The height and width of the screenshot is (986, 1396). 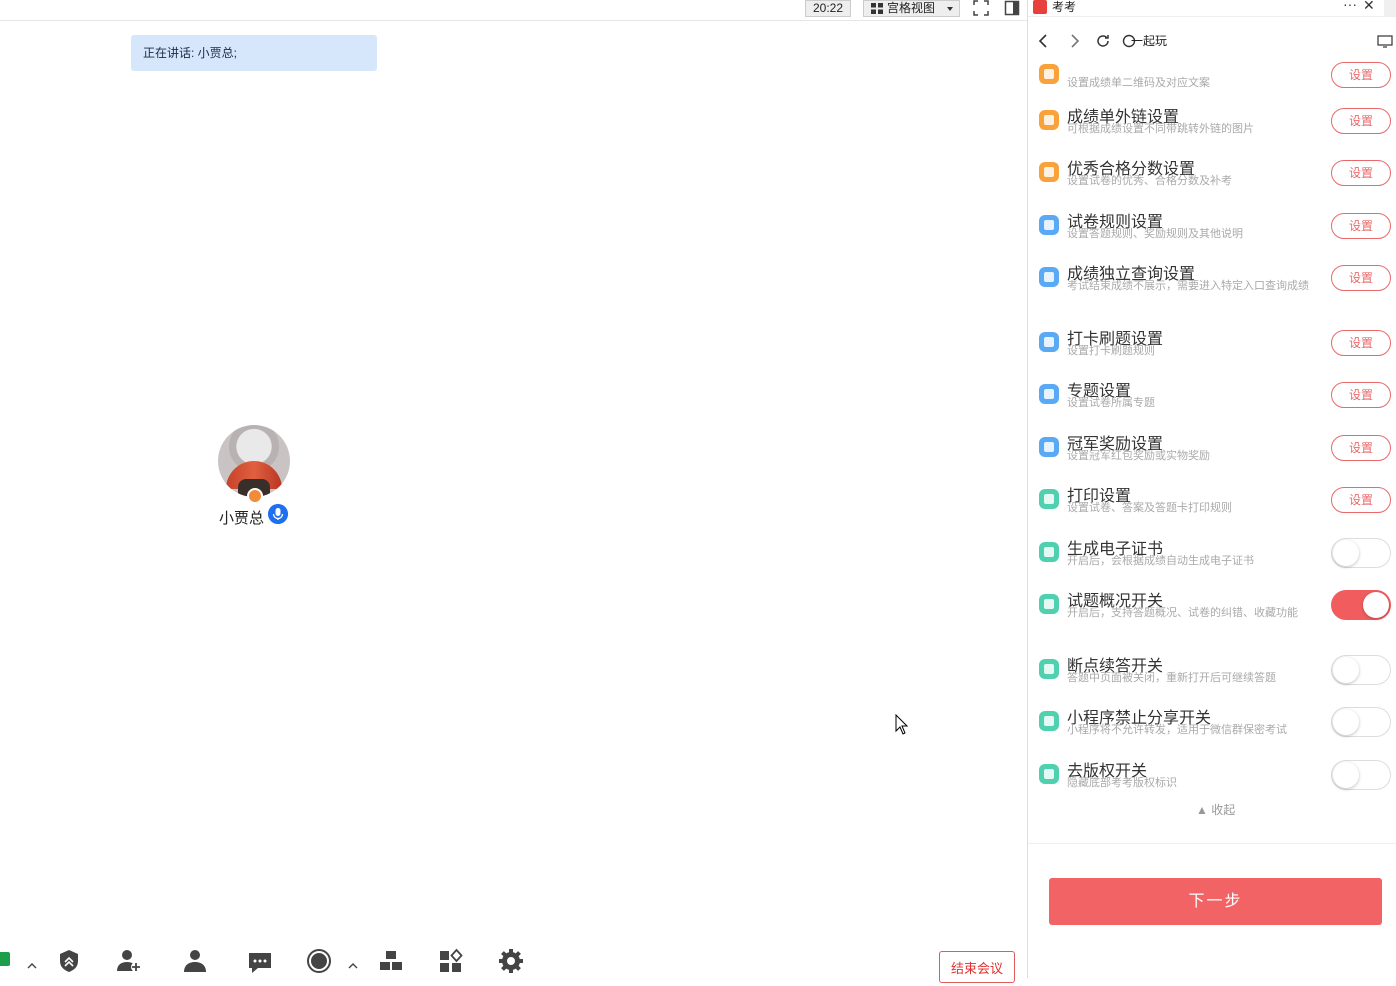 What do you see at coordinates (1390, 8) in the screenshot?
I see `menu-icon` at bounding box center [1390, 8].